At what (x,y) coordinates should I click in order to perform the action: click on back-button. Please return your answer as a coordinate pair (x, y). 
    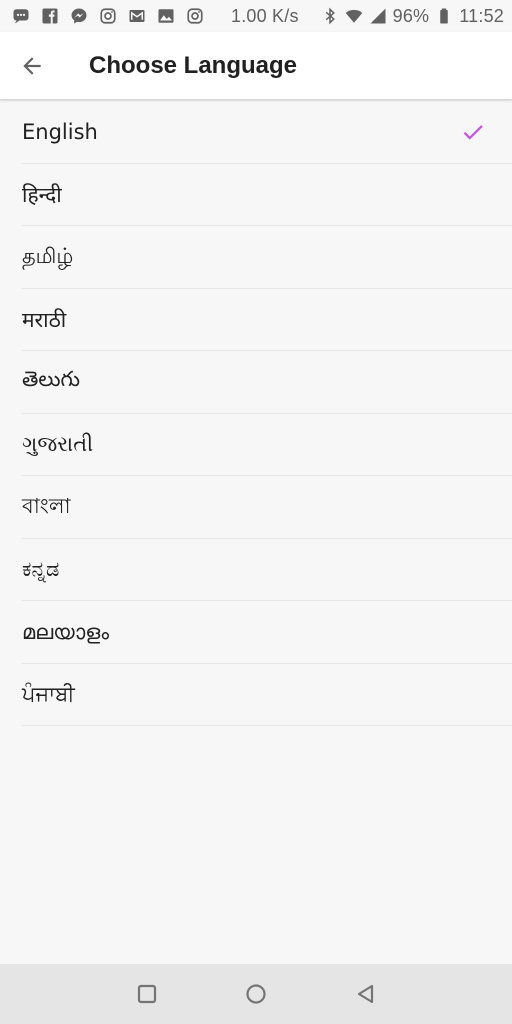
    Looking at the image, I should click on (32, 66).